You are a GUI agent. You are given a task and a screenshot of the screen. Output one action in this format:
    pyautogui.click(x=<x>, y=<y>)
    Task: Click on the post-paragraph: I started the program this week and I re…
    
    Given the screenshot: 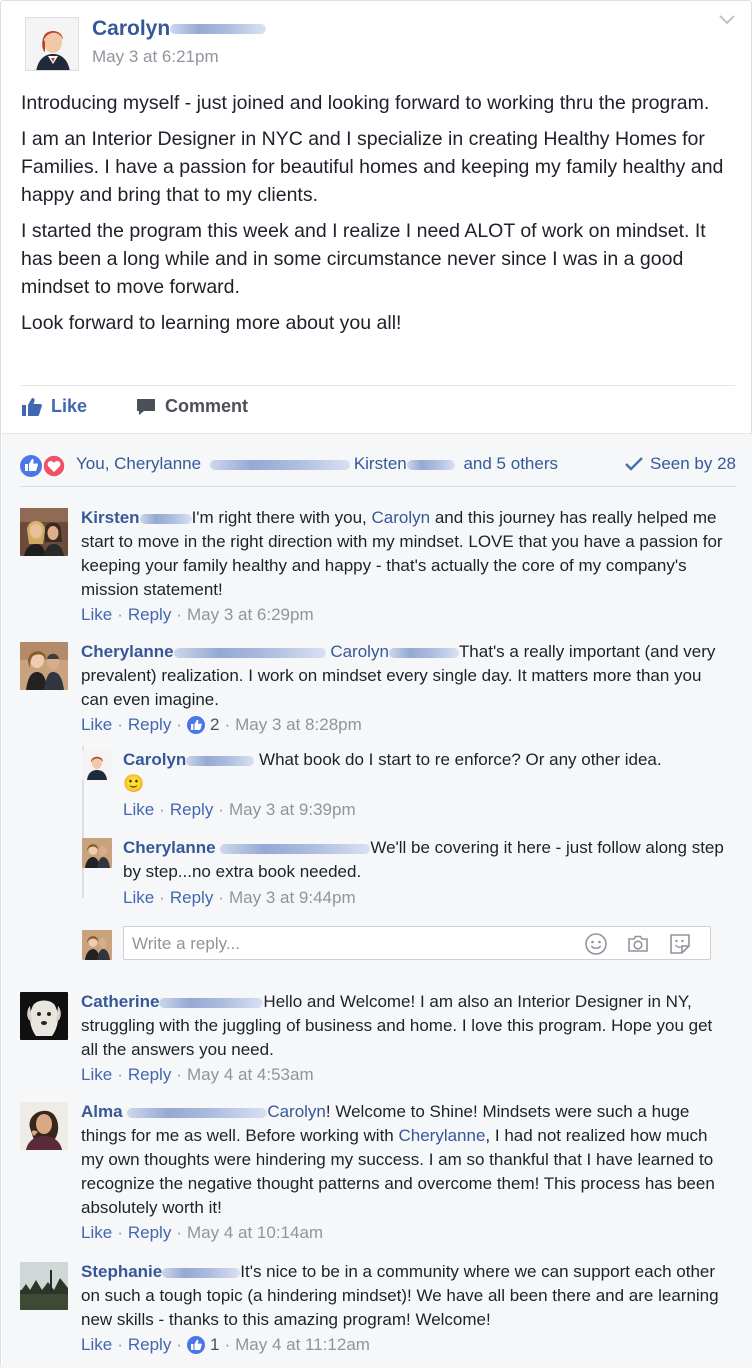 What is the action you would take?
    pyautogui.click(x=363, y=259)
    